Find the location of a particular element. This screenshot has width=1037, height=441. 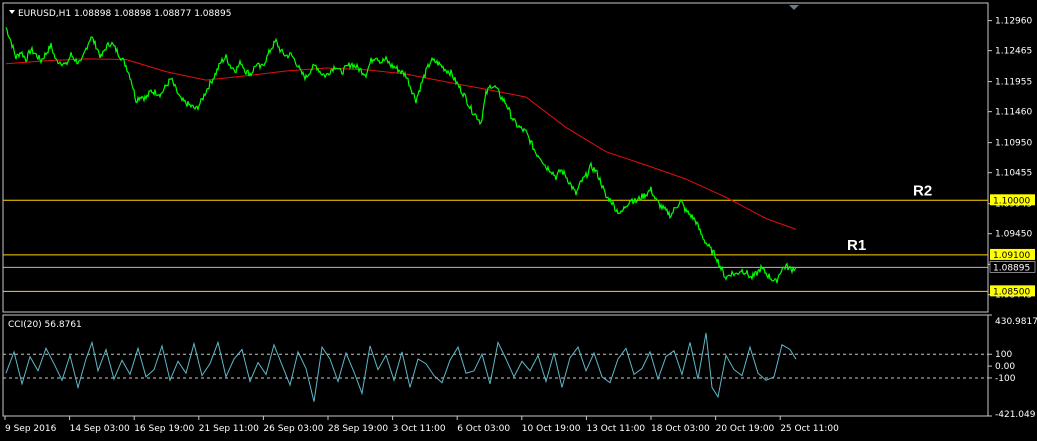

level-label: 1.09100 is located at coordinates (1011, 256).